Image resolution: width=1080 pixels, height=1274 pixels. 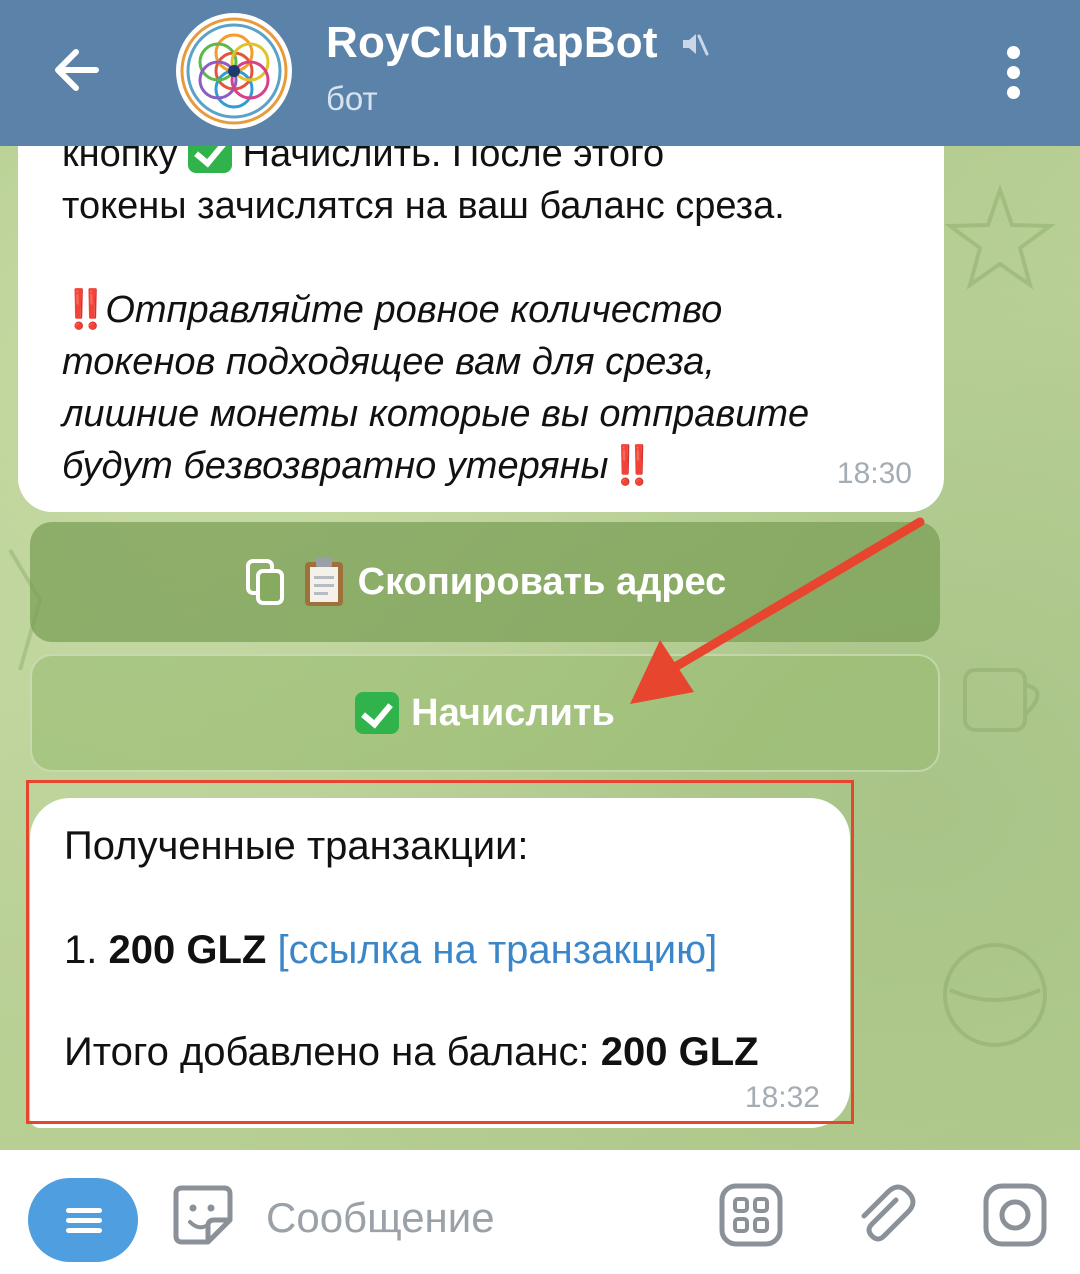 I want to click on warning-line: будут безвозвратно утеряны‼️, so click(x=483, y=466).